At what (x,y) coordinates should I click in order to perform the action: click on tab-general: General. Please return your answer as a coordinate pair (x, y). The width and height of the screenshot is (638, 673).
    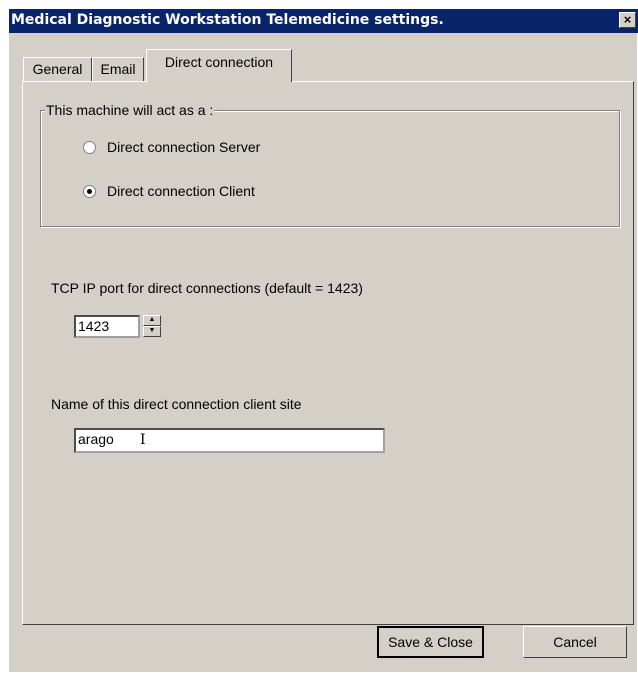
    Looking at the image, I should click on (57, 69).